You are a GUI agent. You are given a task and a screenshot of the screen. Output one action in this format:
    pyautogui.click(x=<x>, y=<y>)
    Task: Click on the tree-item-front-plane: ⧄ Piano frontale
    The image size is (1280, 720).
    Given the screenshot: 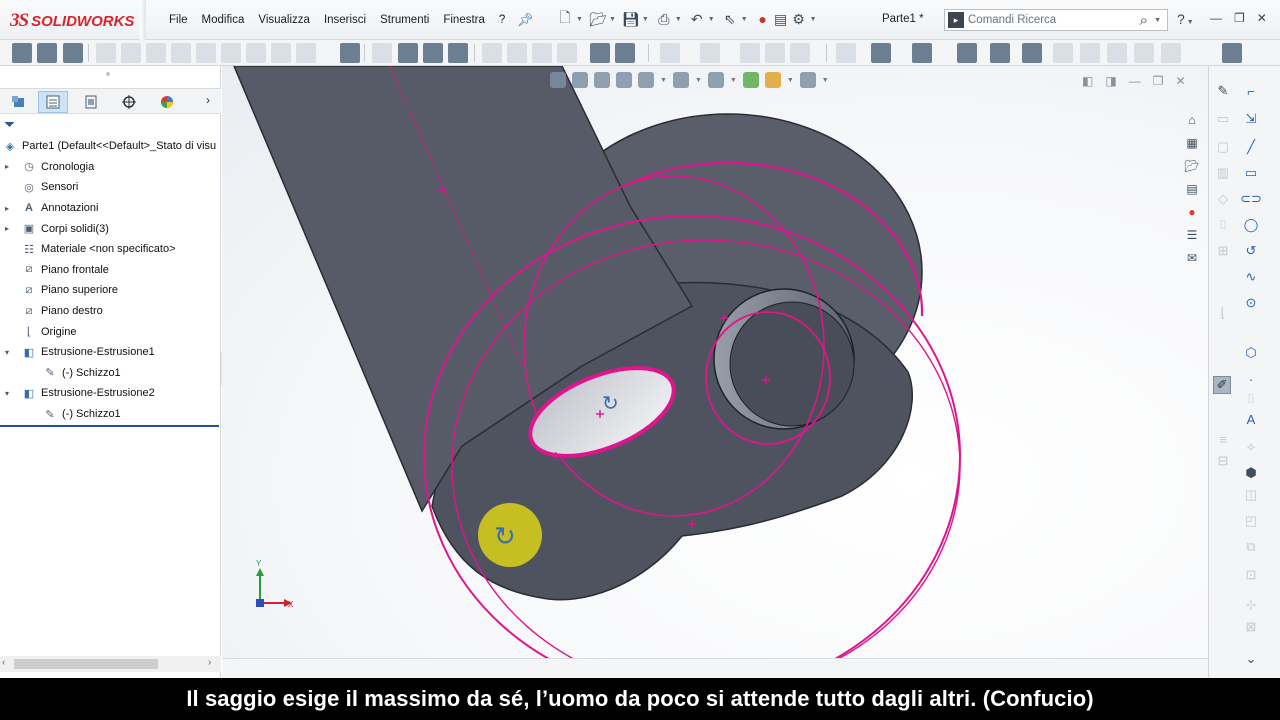 What is the action you would take?
    pyautogui.click(x=110, y=270)
    